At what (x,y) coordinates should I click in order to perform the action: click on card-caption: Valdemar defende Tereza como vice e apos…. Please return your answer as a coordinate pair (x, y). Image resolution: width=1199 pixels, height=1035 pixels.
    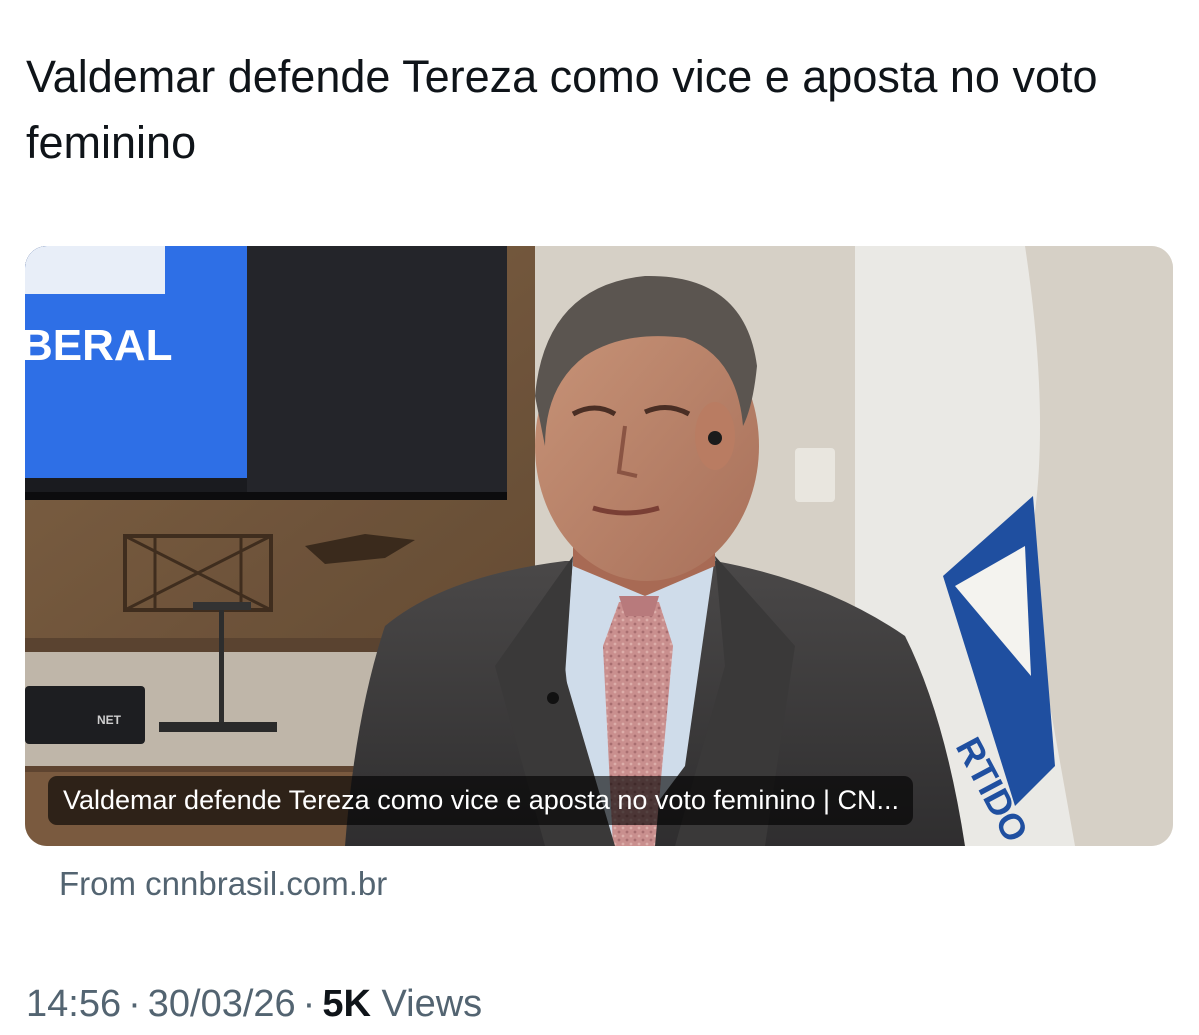
    Looking at the image, I should click on (480, 800).